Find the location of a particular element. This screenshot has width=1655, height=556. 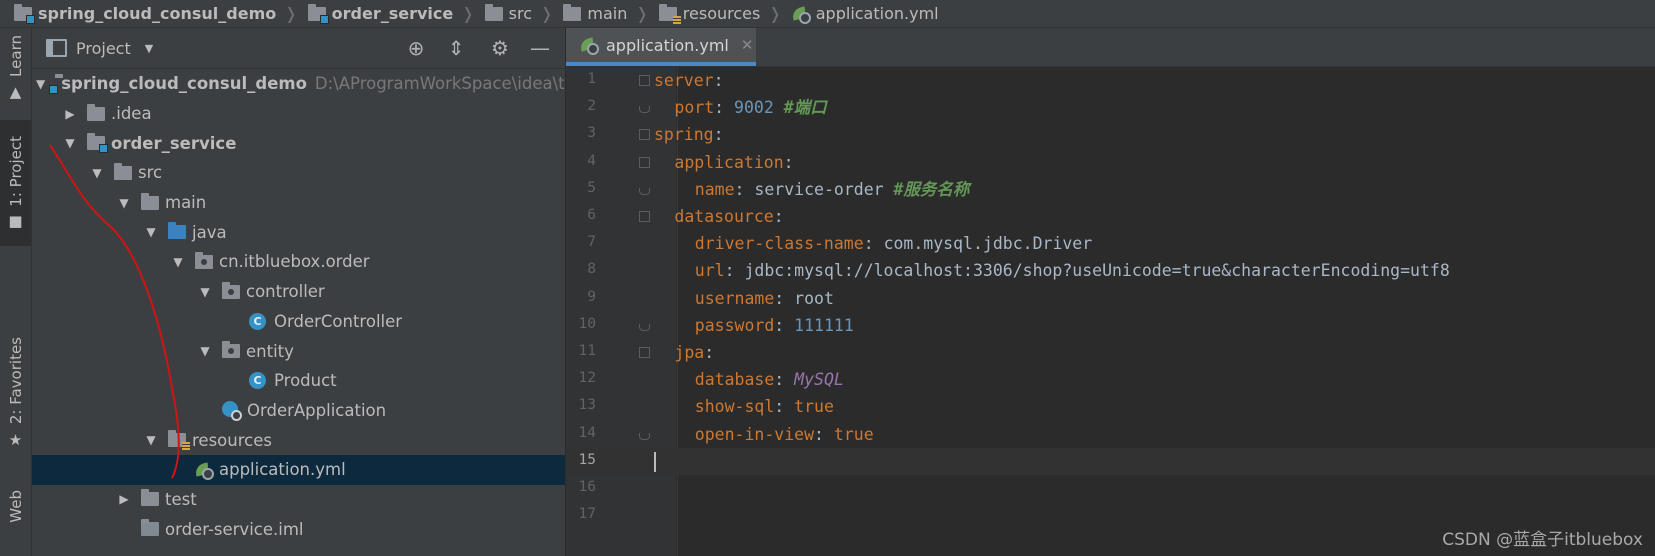

favorites-tool-tab: 2: Favorites ★ is located at coordinates (15, 393).